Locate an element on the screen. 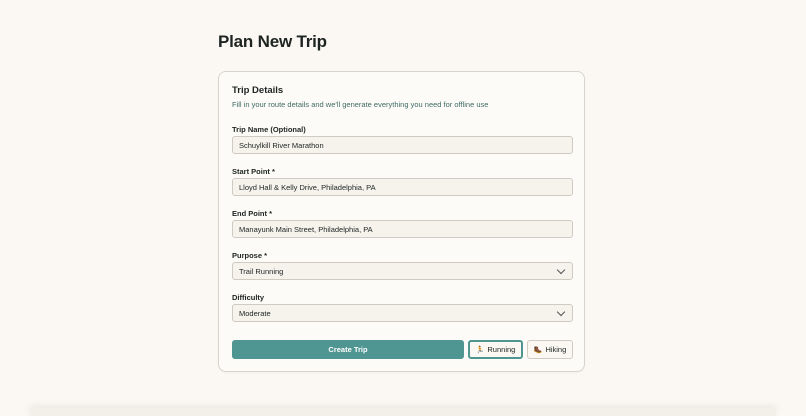 The image size is (806, 416). page-title: Plan New Trip is located at coordinates (272, 41).